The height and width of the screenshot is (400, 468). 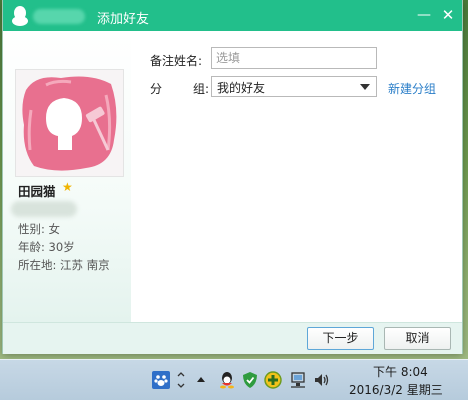 I want to click on show-hidden-icon, so click(x=201, y=380).